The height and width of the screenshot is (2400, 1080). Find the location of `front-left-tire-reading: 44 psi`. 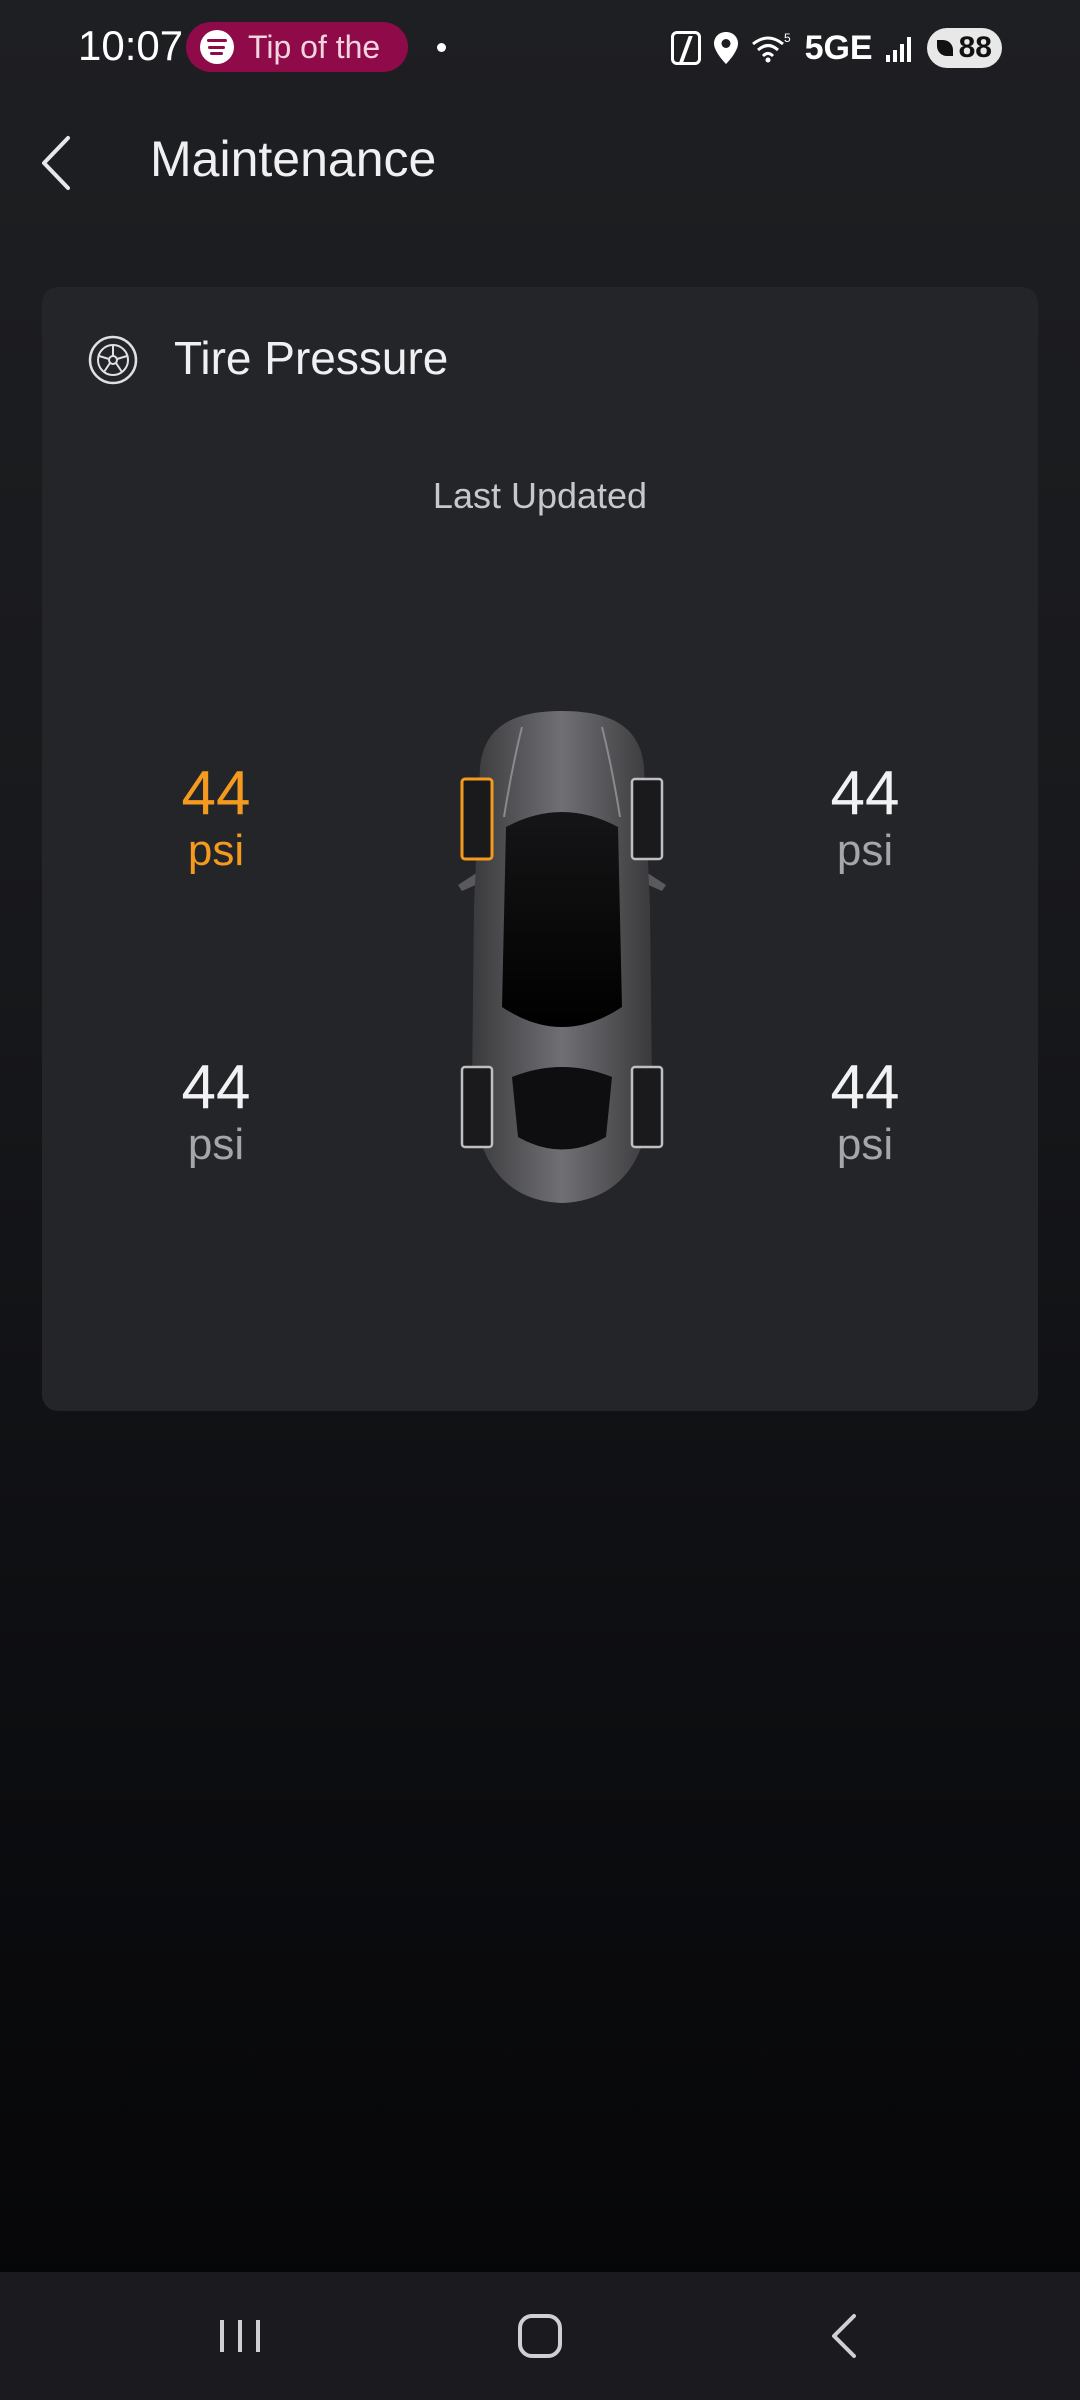

front-left-tire-reading: 44 psi is located at coordinates (216, 819).